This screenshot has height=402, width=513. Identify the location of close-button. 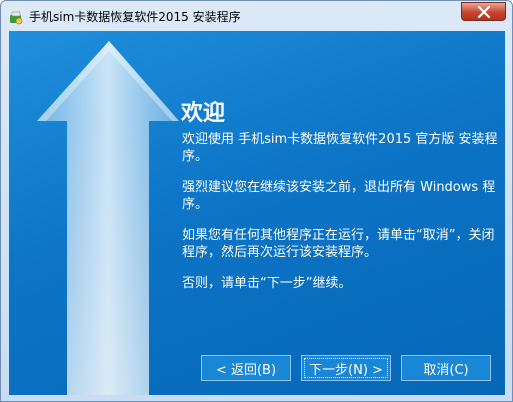
(483, 11).